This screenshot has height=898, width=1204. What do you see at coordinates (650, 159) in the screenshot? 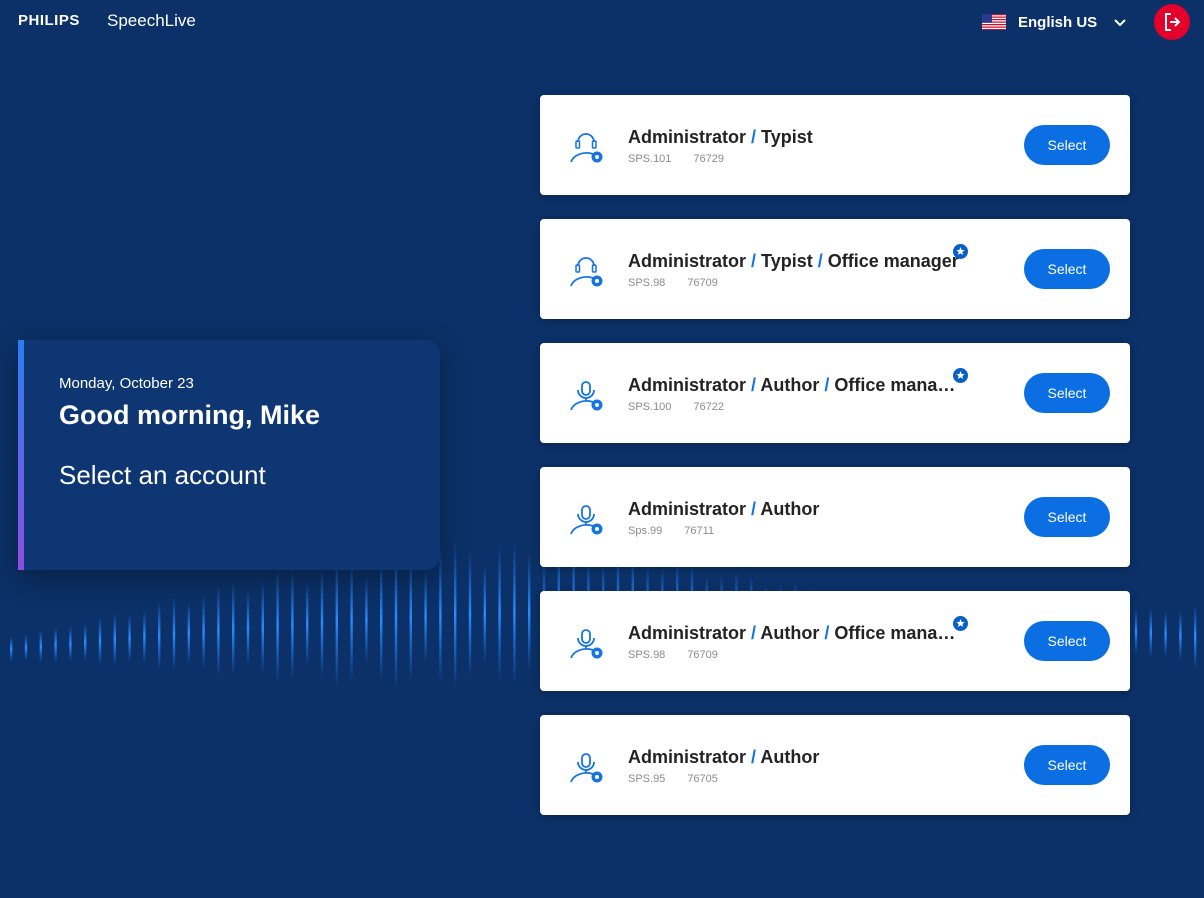
I see `account-code: SPS.101` at bounding box center [650, 159].